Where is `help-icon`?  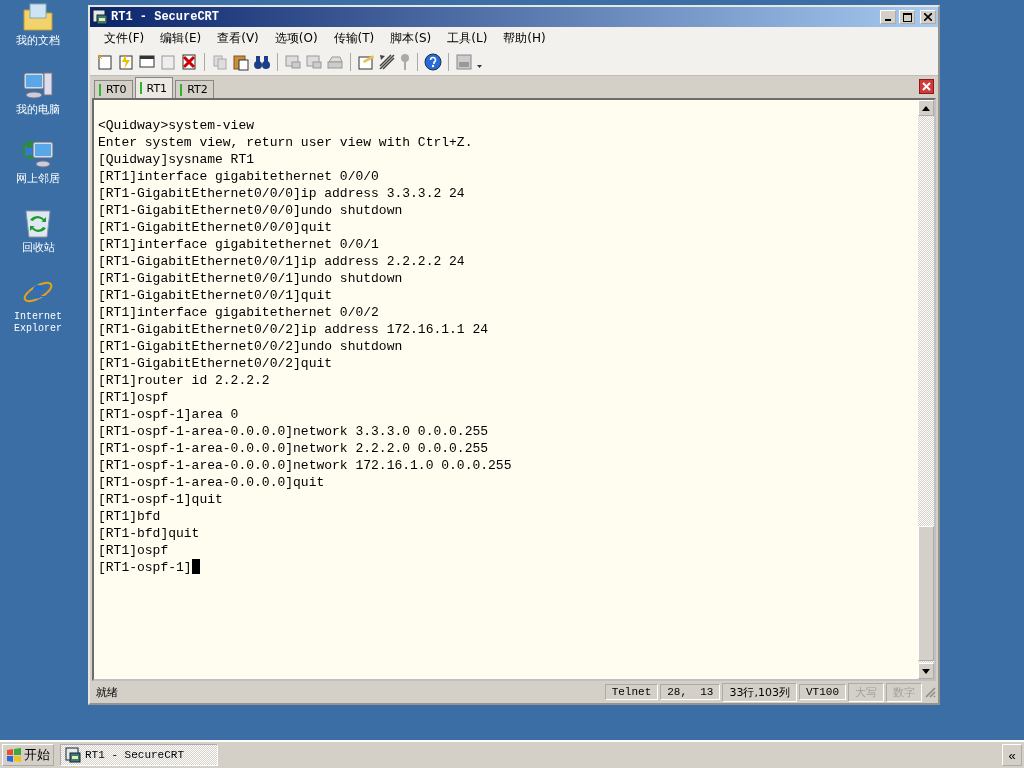 help-icon is located at coordinates (433, 62).